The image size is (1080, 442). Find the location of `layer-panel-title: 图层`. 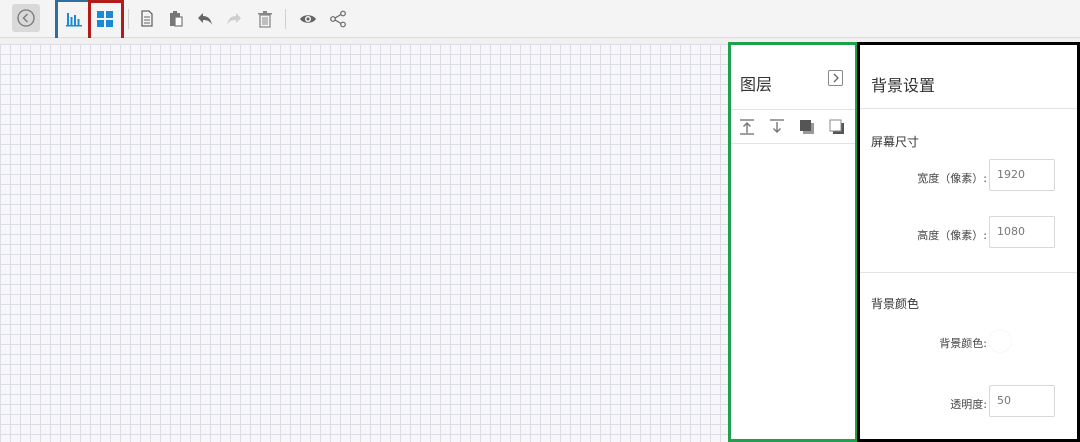

layer-panel-title: 图层 is located at coordinates (756, 84).